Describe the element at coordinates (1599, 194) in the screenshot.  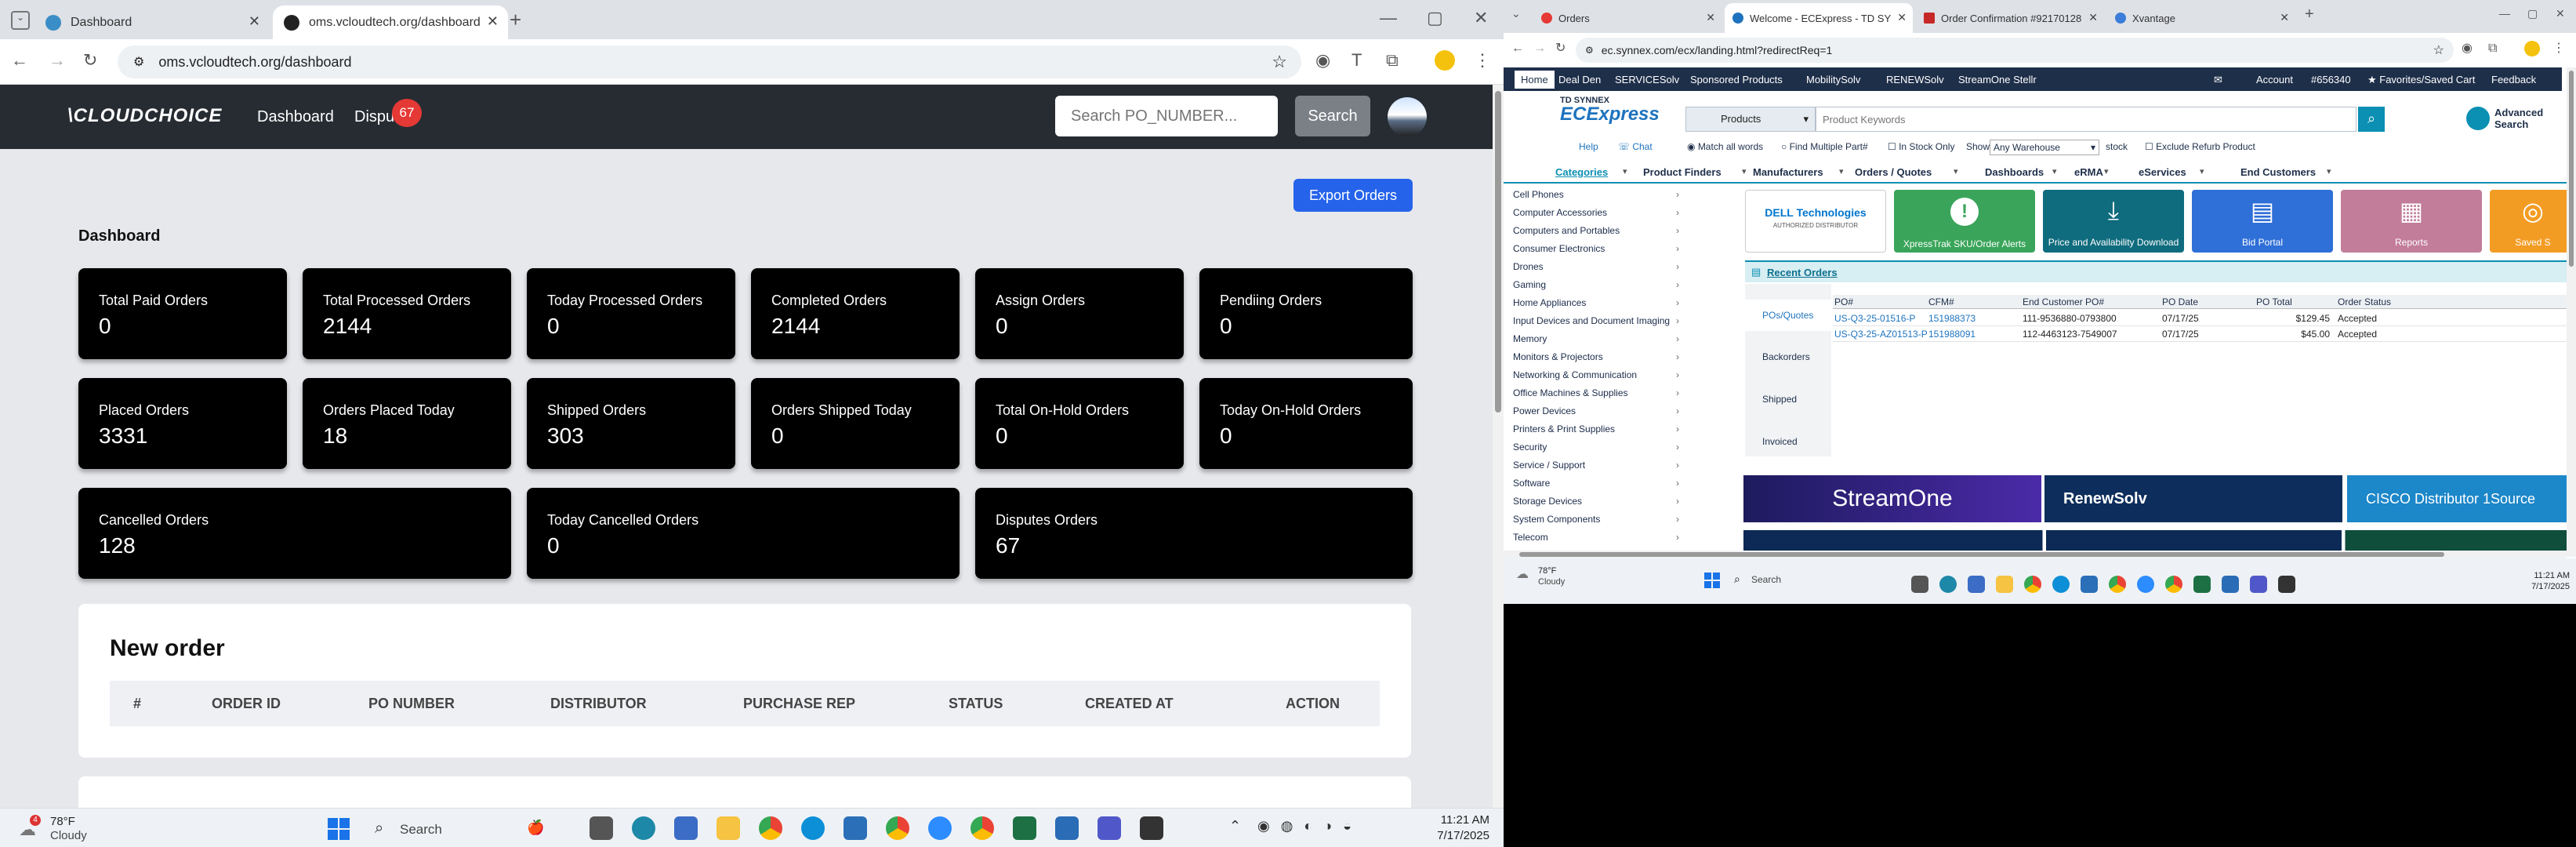
I see `category-item: Cell Phones` at that location.